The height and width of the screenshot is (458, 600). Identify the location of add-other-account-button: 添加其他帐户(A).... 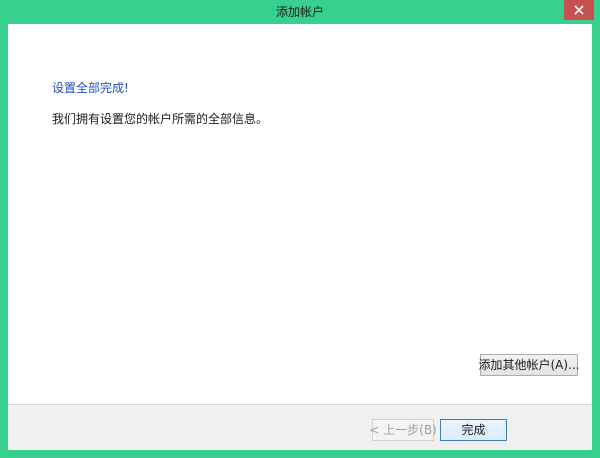
(529, 365).